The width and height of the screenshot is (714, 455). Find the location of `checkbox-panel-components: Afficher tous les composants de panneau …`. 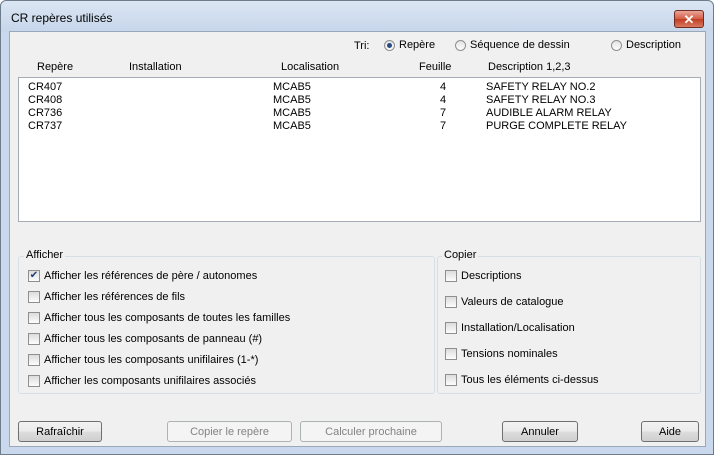

checkbox-panel-components: Afficher tous les composants de panneau … is located at coordinates (145, 339).